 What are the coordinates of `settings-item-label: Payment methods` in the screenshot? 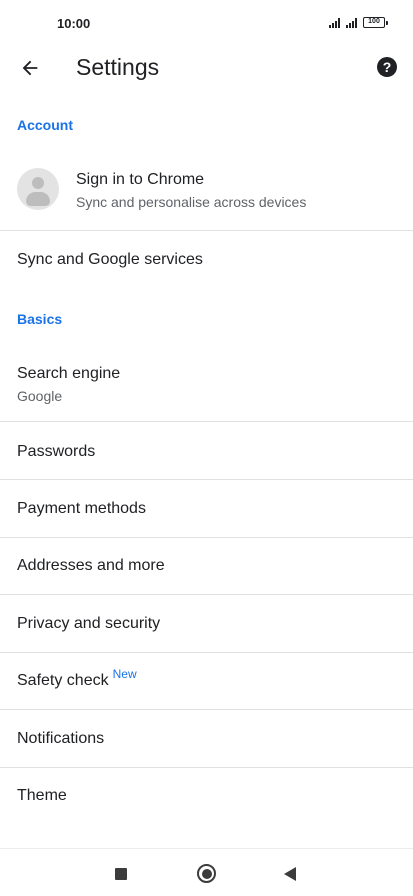 It's located at (81, 508).